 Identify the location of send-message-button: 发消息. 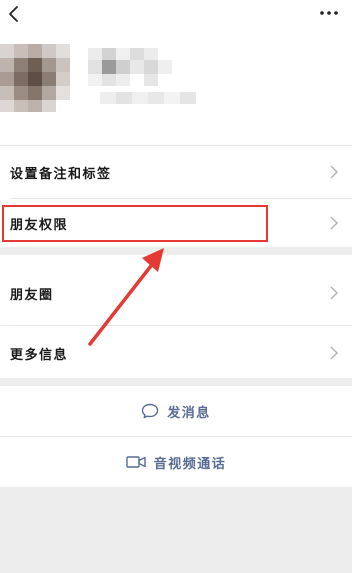
(176, 411).